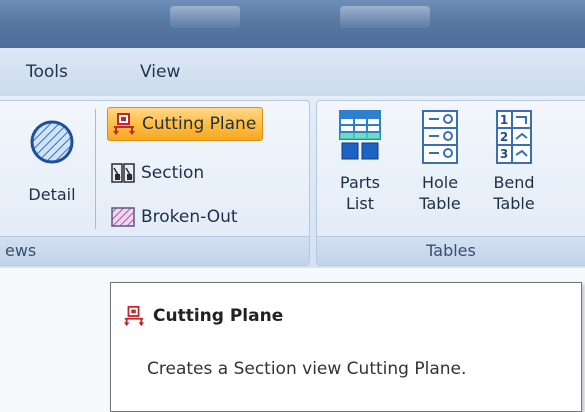  What do you see at coordinates (52, 142) in the screenshot?
I see `detail-icon` at bounding box center [52, 142].